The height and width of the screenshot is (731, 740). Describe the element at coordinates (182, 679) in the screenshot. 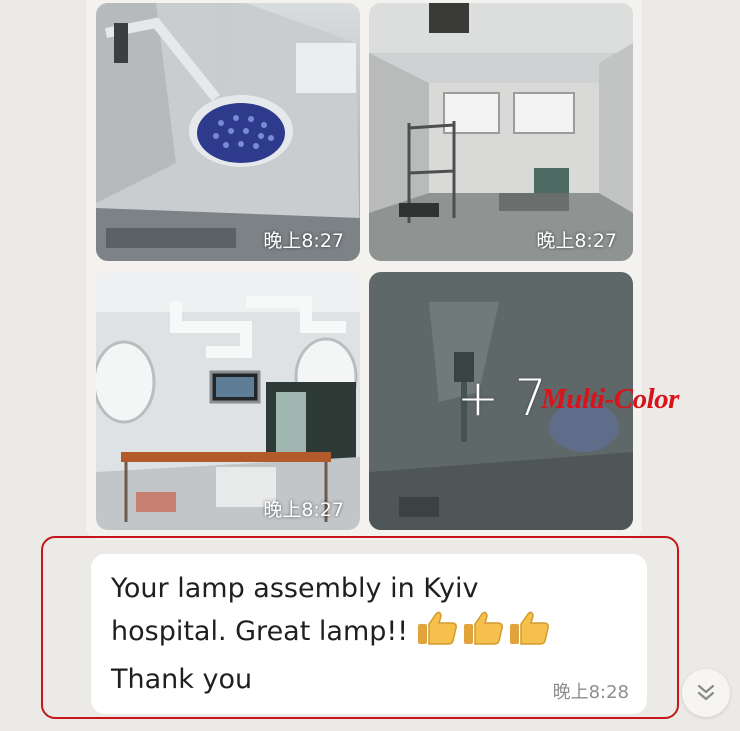

I see `message-line: Thank you` at that location.